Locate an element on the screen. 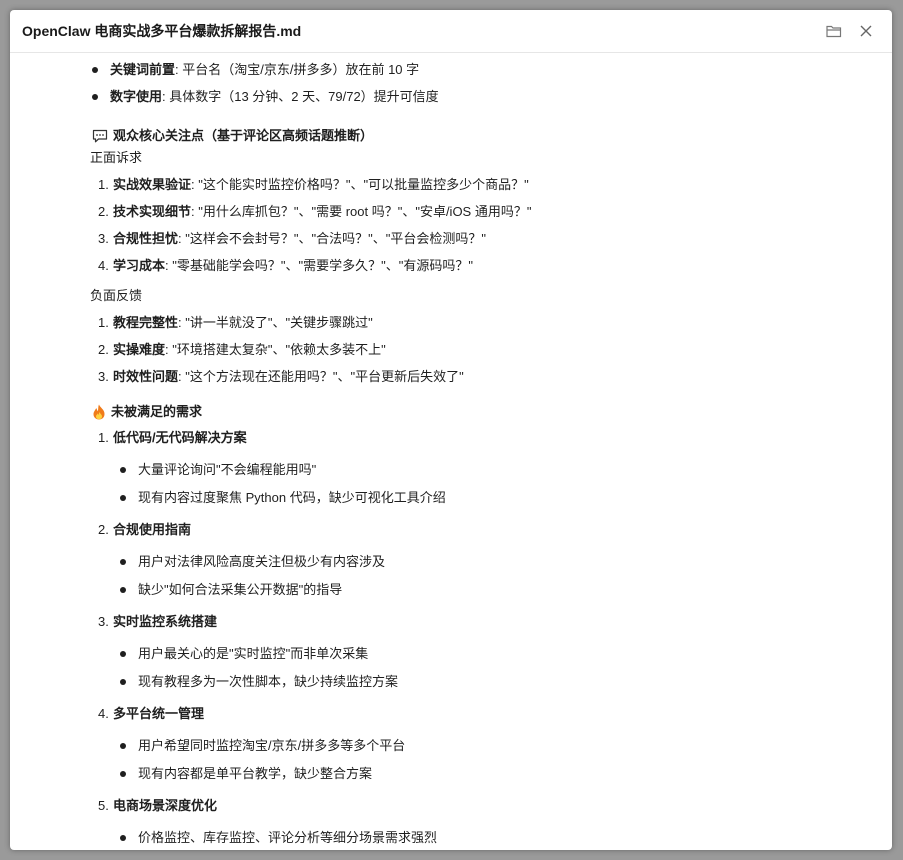  sub-item: 缺少"如何合法采集公开数据"的指导 is located at coordinates (495, 595).